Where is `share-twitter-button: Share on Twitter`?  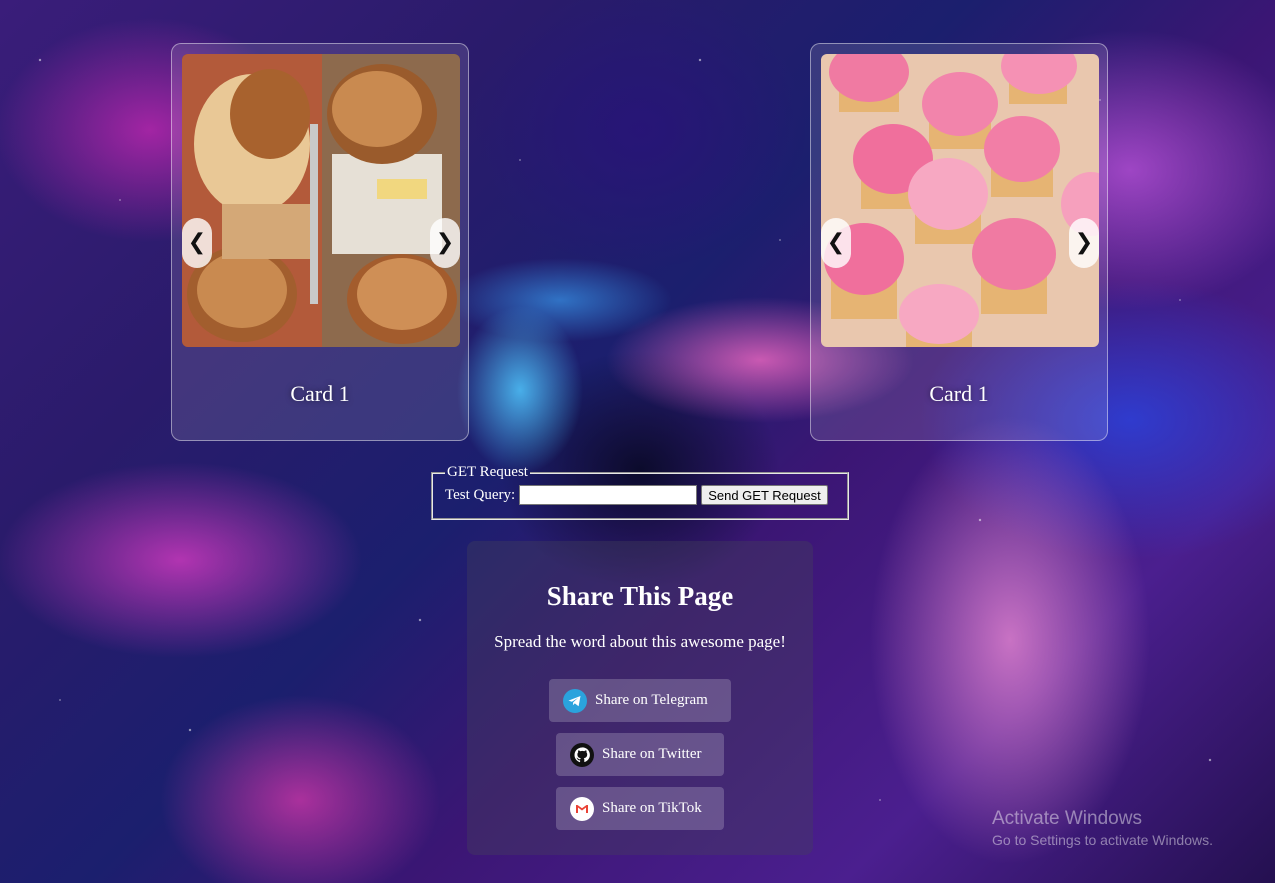 share-twitter-button: Share on Twitter is located at coordinates (640, 754).